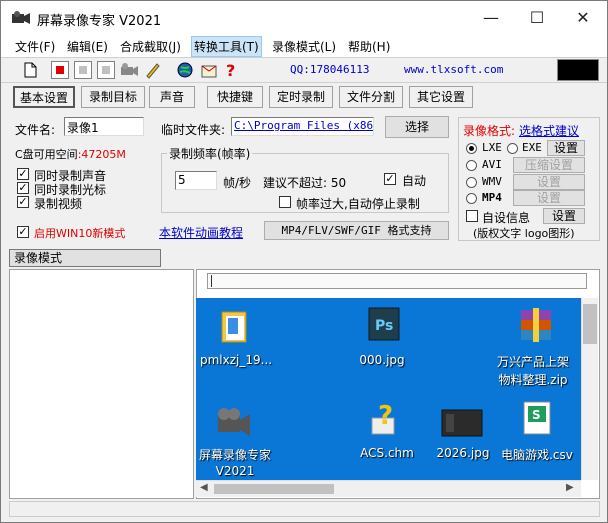 This screenshot has height=523, width=608. Describe the element at coordinates (58, 204) in the screenshot. I see `record-video-label: 录制视频` at that location.